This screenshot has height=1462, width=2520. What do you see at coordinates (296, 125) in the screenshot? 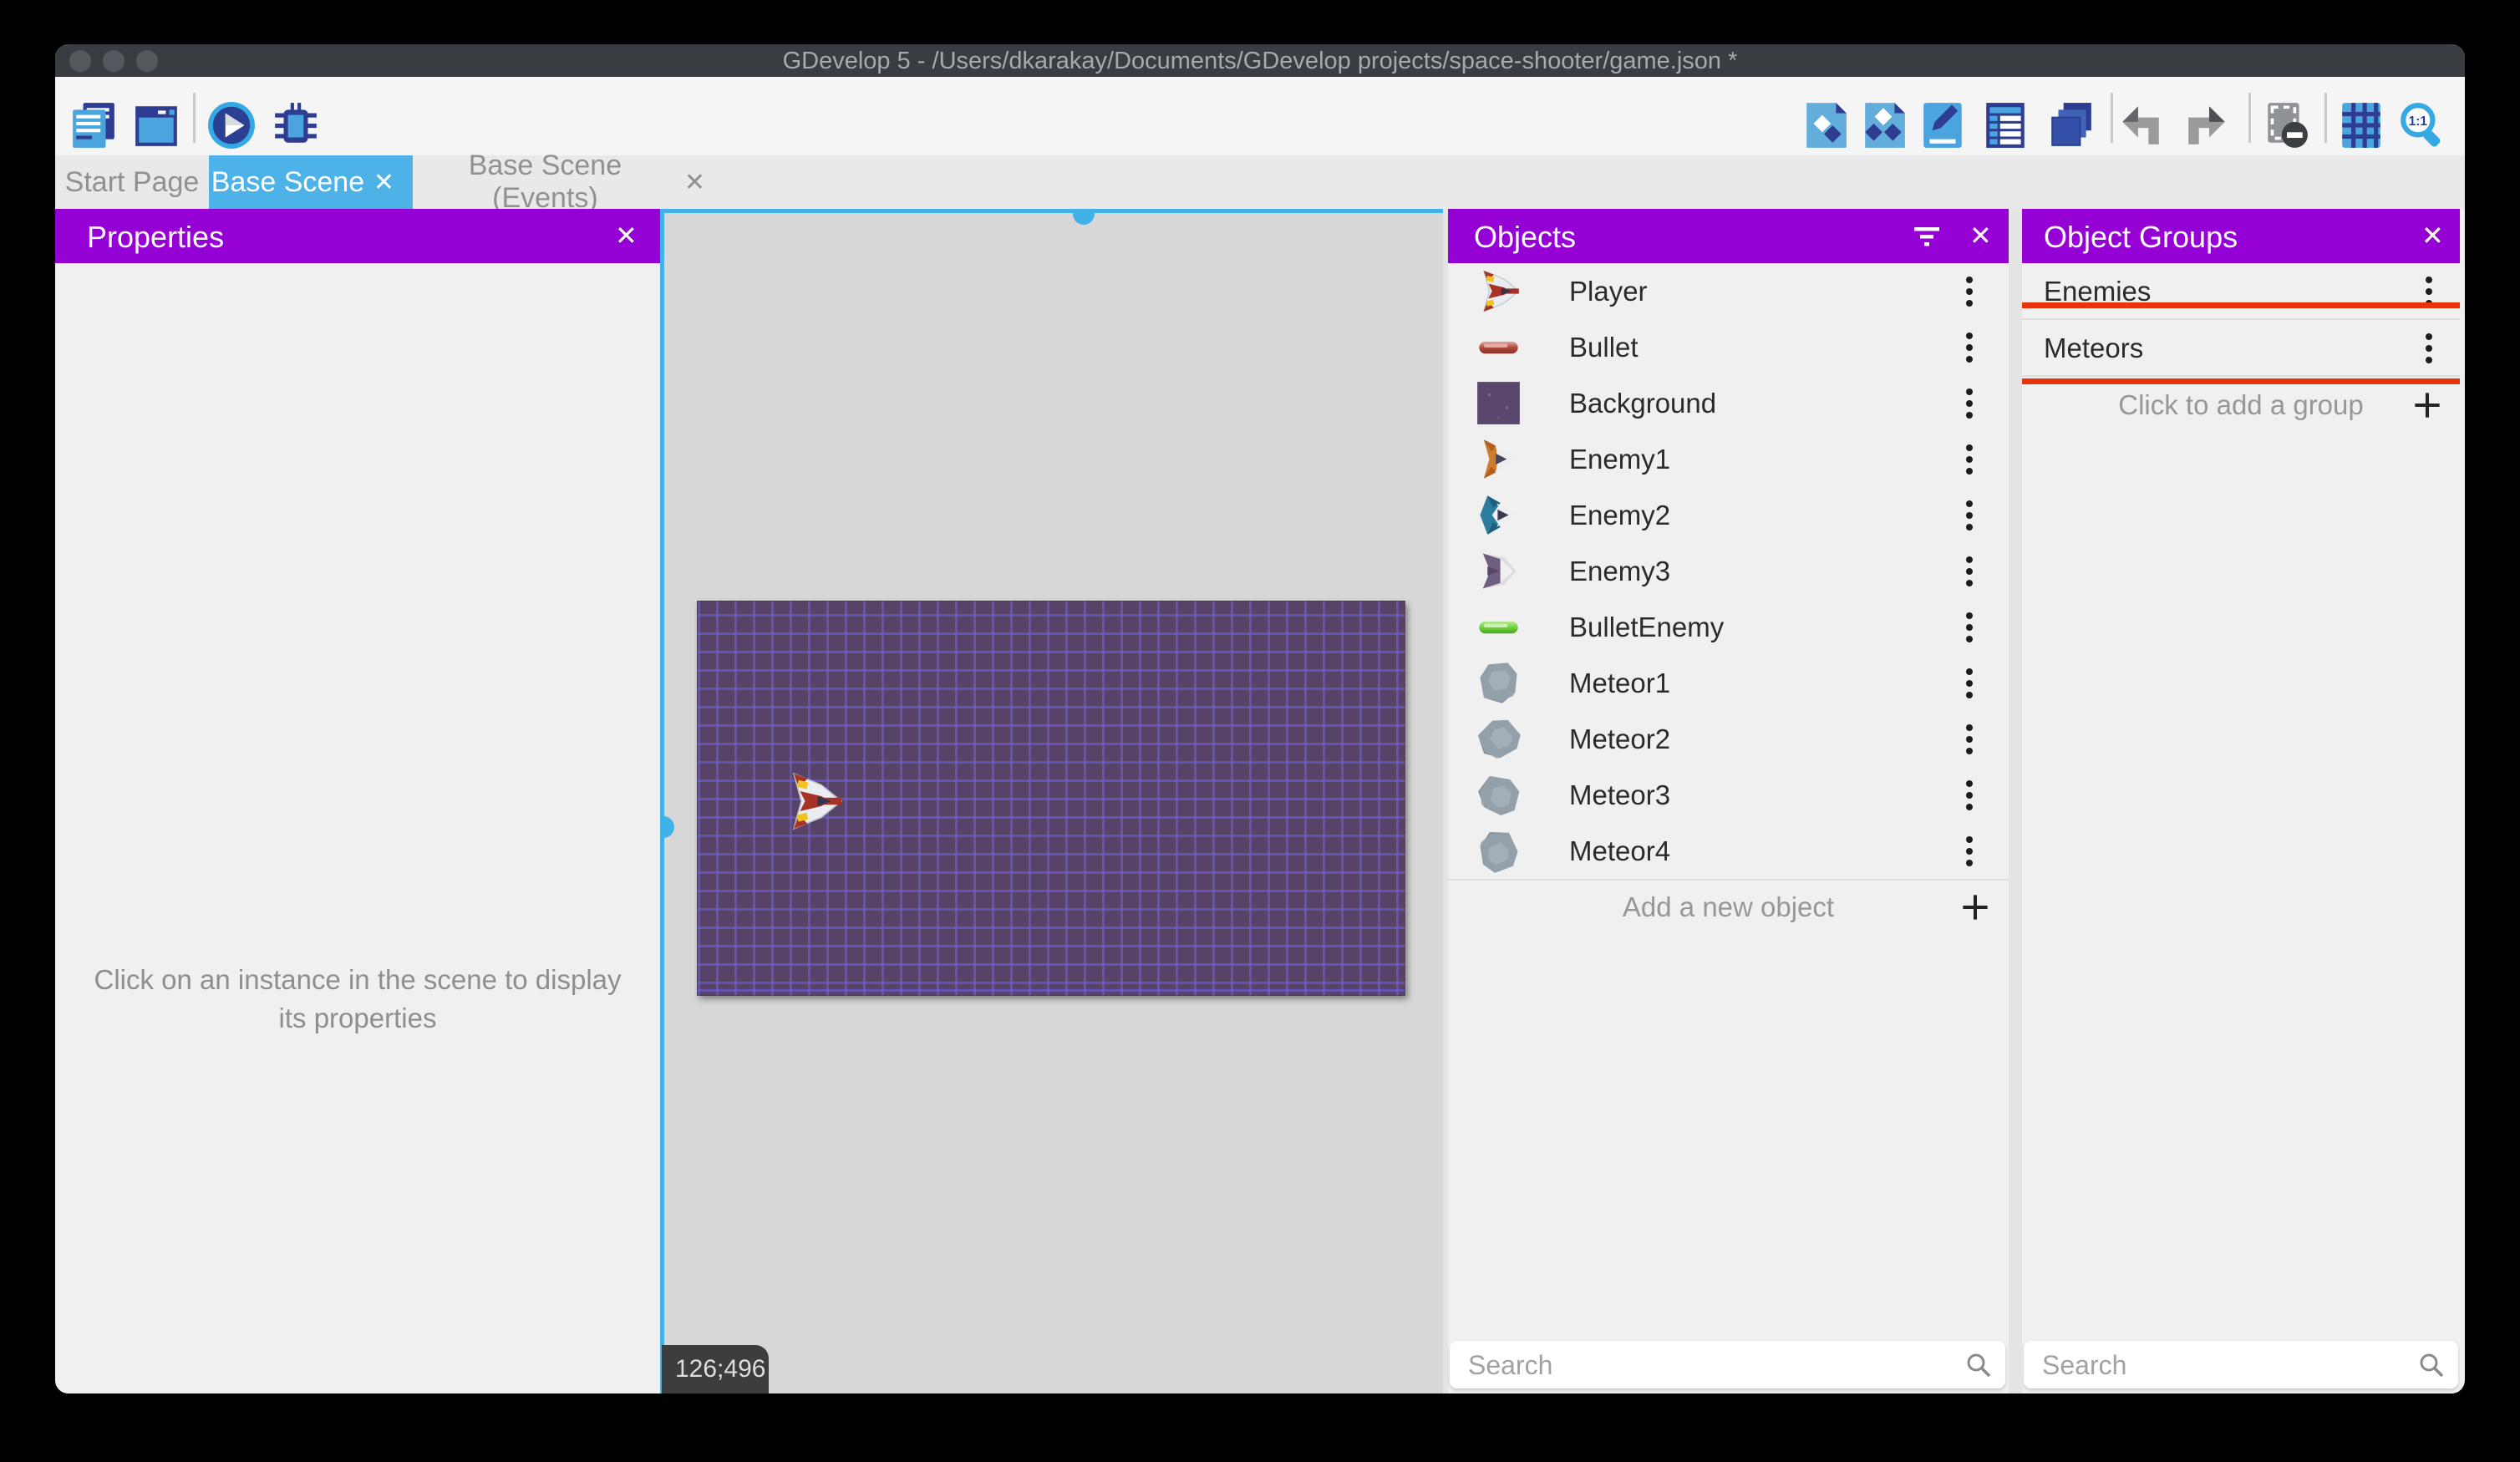
I see `debug-icon` at bounding box center [296, 125].